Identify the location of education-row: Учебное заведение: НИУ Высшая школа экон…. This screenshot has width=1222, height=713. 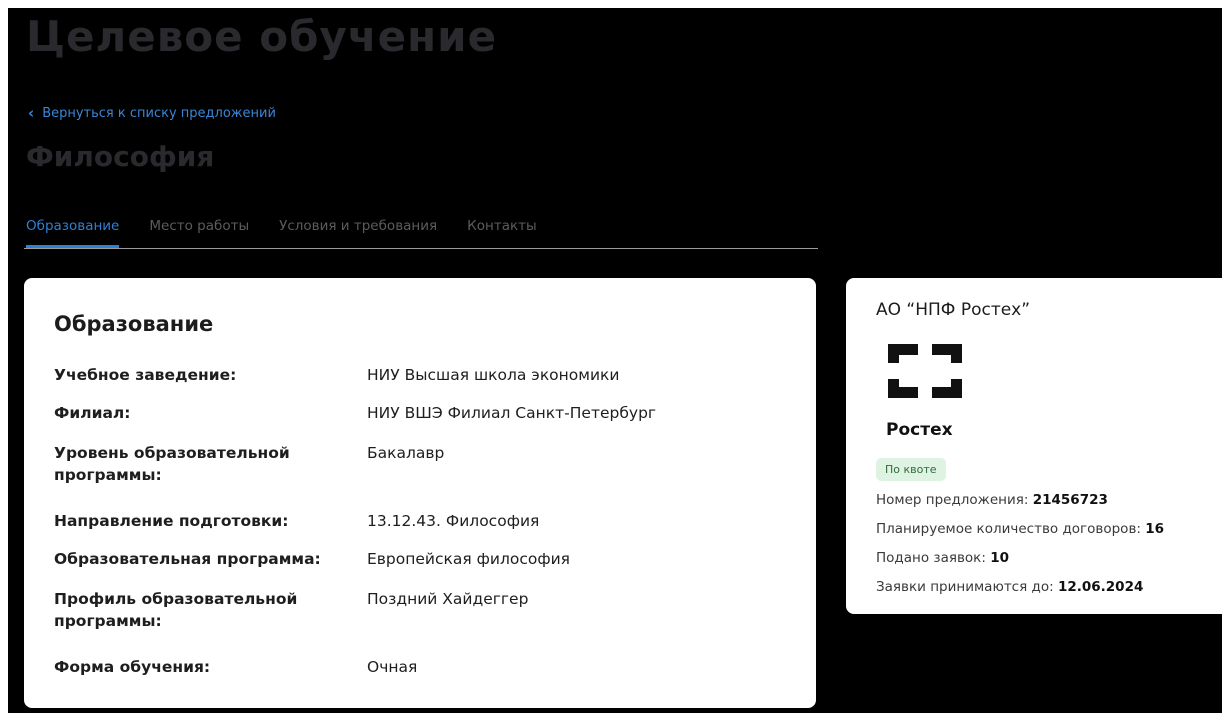
(424, 375).